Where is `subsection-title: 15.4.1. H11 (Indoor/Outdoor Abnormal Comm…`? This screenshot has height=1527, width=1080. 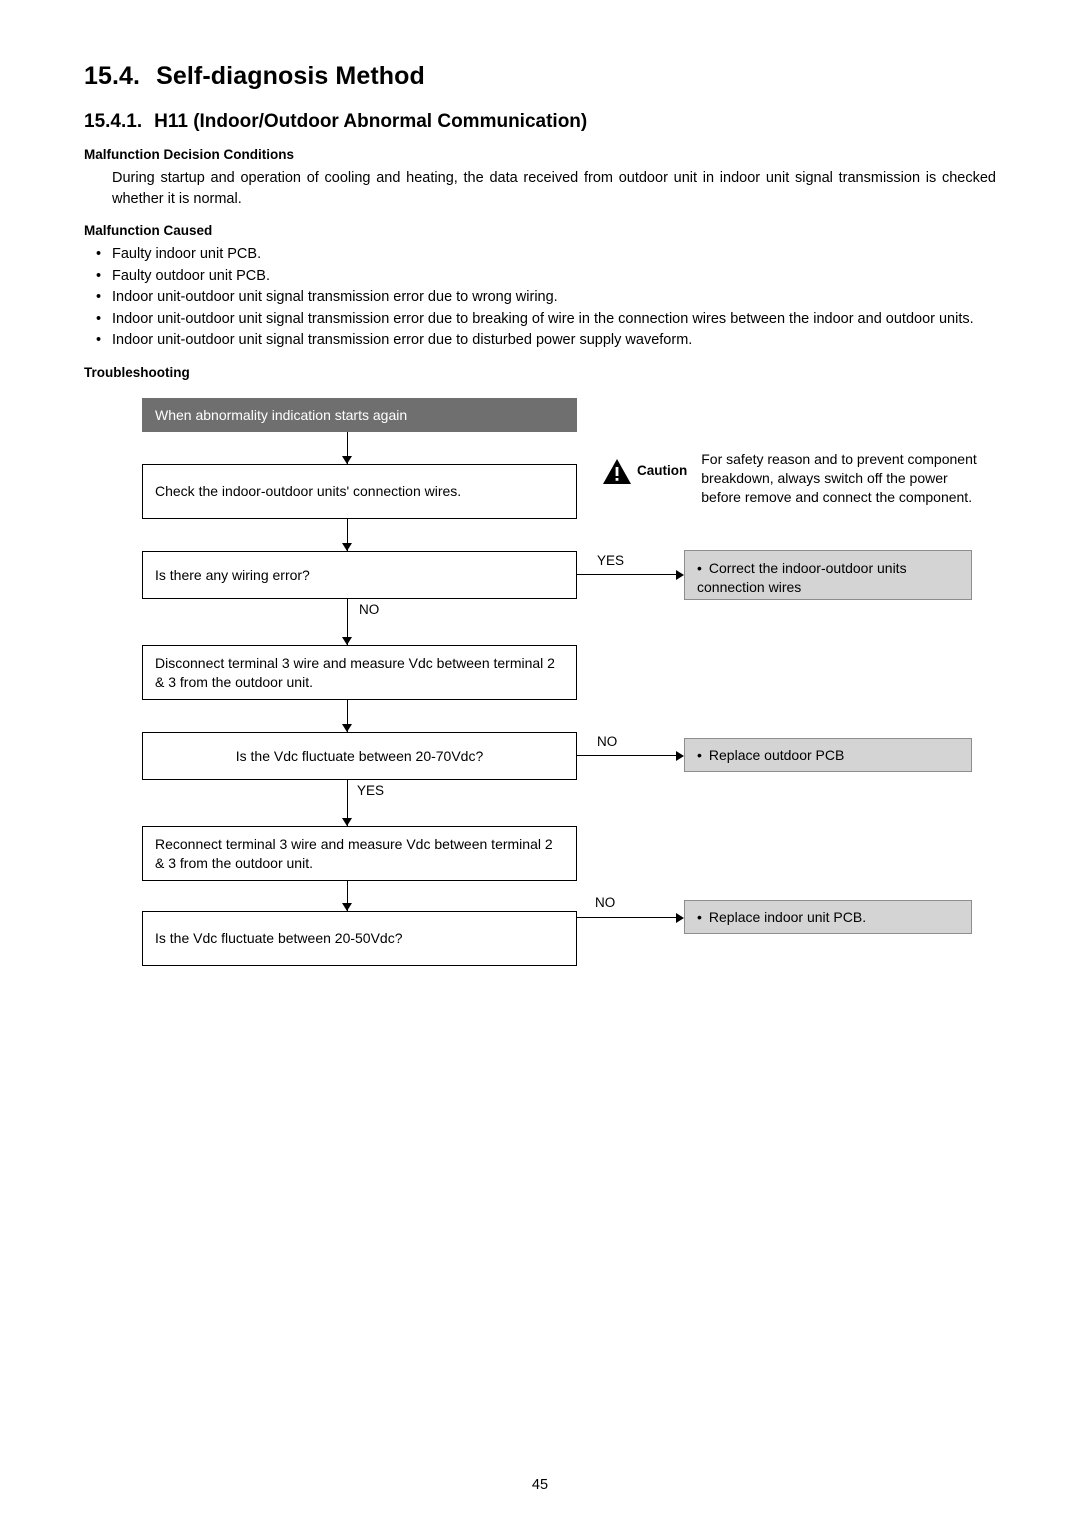 subsection-title: 15.4.1. H11 (Indoor/Outdoor Abnormal Comm… is located at coordinates (540, 122).